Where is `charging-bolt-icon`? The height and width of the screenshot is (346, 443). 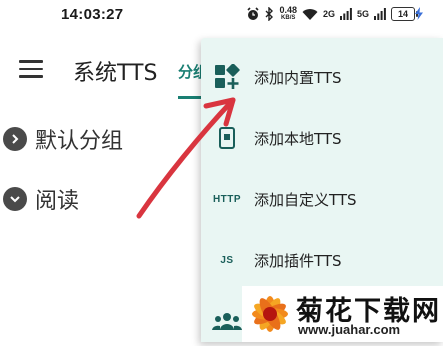
charging-bolt-icon is located at coordinates (419, 13).